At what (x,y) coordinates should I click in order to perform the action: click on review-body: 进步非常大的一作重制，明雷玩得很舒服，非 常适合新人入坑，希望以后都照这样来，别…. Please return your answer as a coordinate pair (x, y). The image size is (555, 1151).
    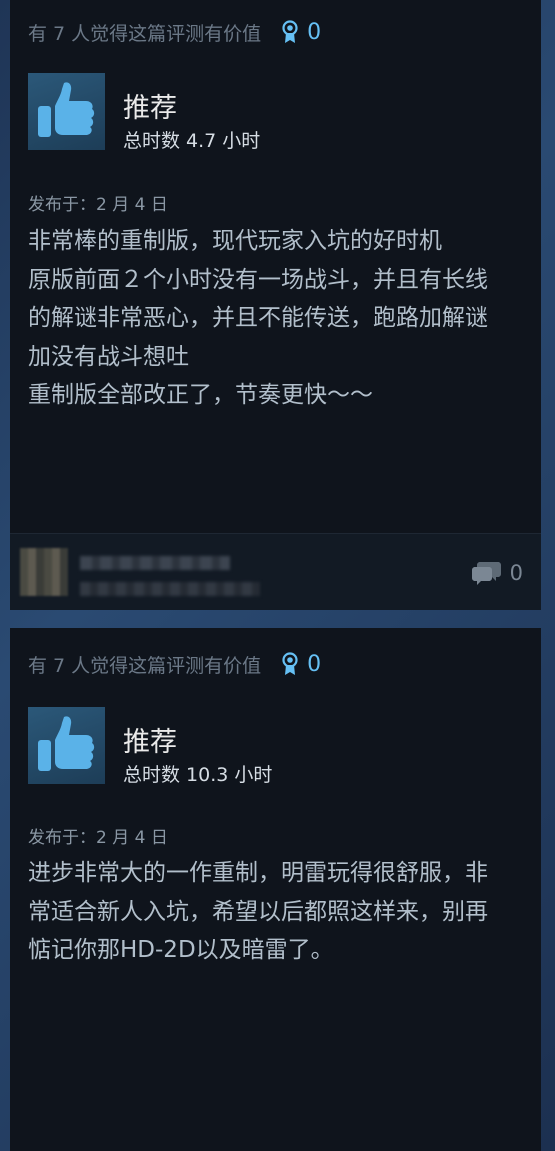
    Looking at the image, I should click on (278, 912).